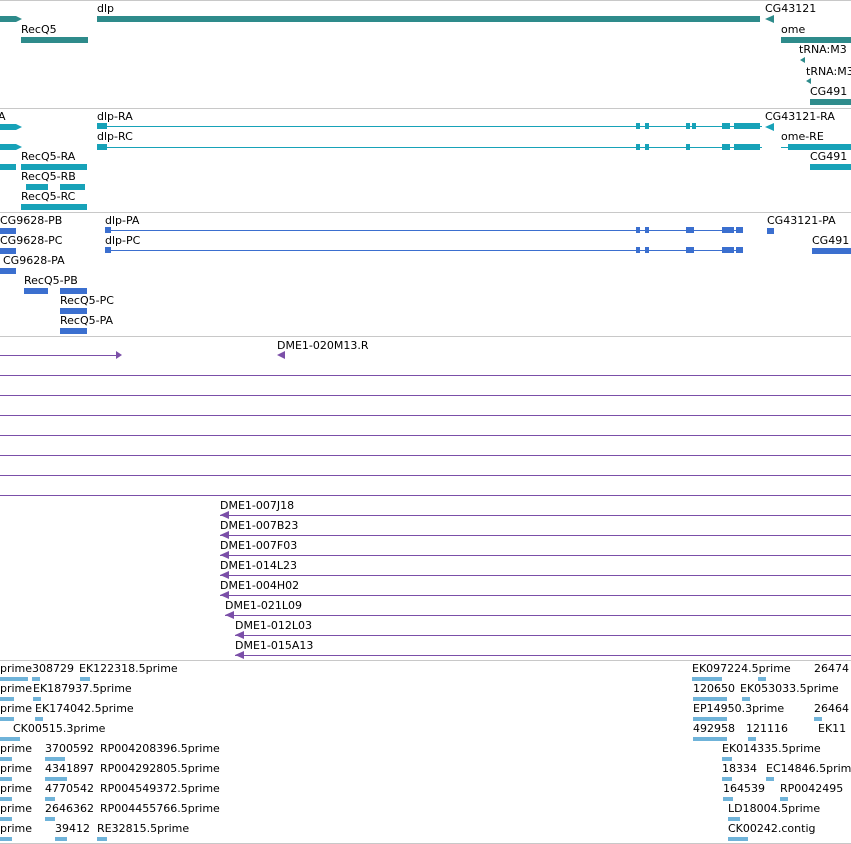 This screenshot has height=844, width=851. What do you see at coordinates (8, 19) in the screenshot?
I see `gene-bar-left-partial` at bounding box center [8, 19].